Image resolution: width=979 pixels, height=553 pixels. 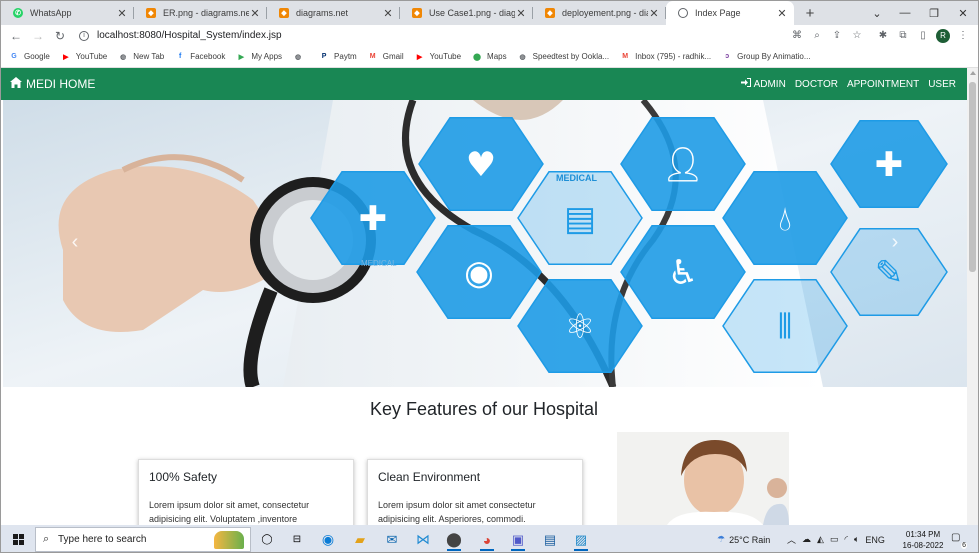 I want to click on chevron-up-icon: ︿, so click(x=791, y=539).